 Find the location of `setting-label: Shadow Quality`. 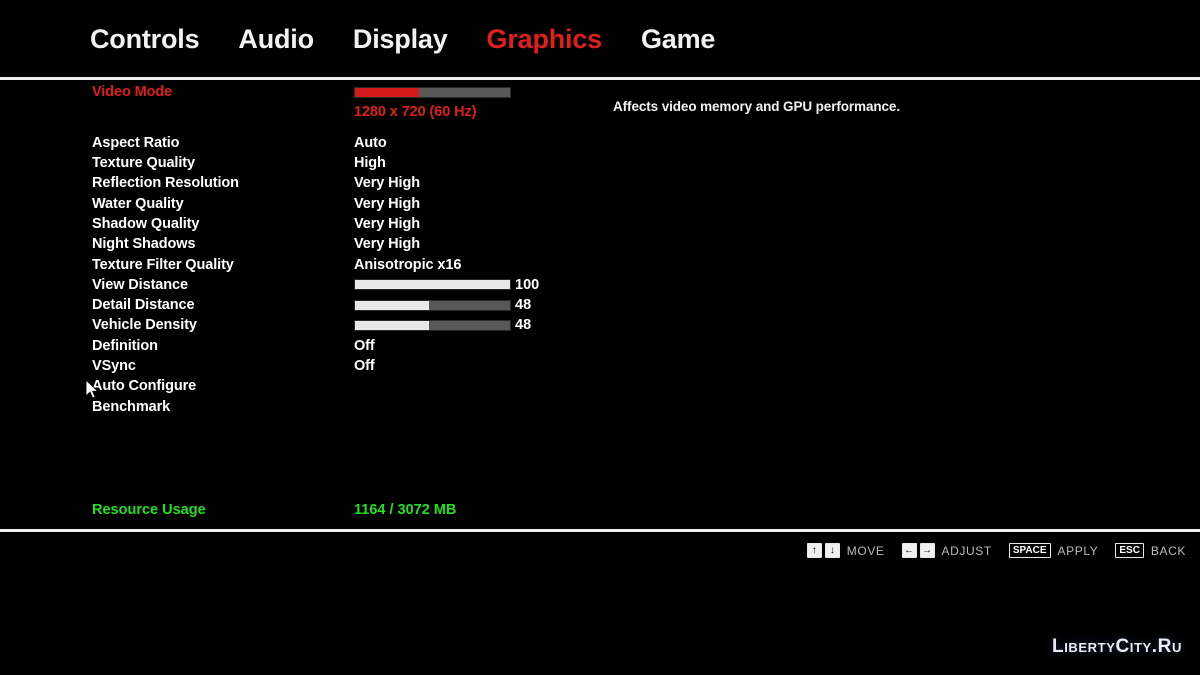

setting-label: Shadow Quality is located at coordinates (146, 223).